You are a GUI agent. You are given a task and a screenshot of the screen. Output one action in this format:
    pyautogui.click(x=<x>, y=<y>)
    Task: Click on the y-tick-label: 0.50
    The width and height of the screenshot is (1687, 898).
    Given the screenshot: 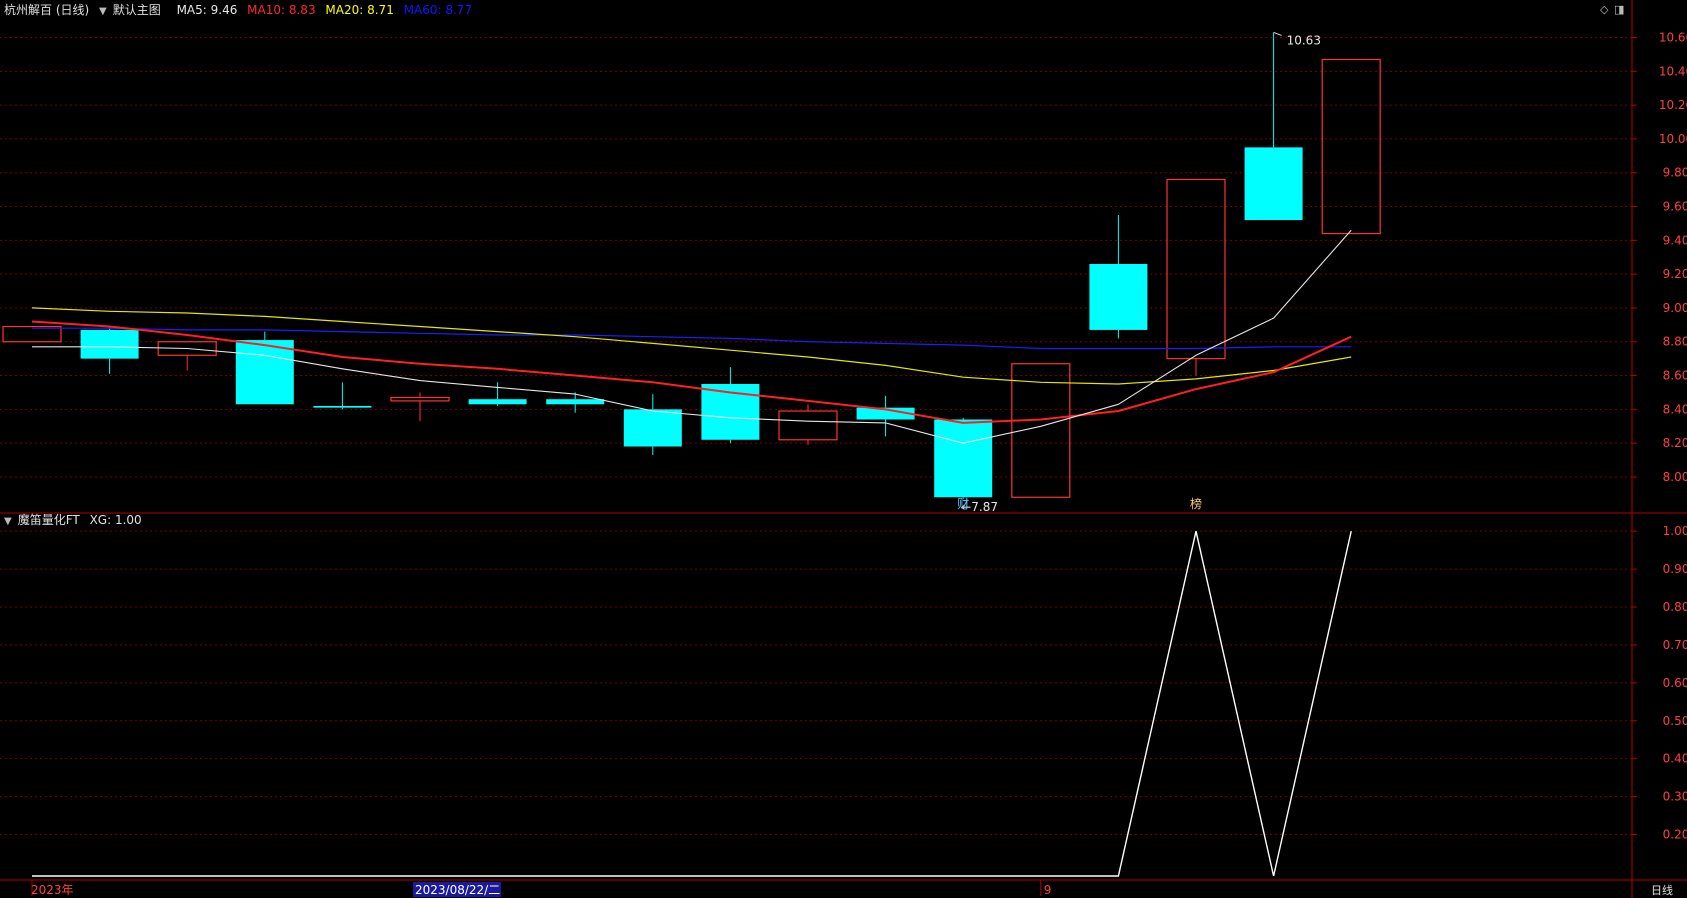 What is the action you would take?
    pyautogui.click(x=1675, y=721)
    